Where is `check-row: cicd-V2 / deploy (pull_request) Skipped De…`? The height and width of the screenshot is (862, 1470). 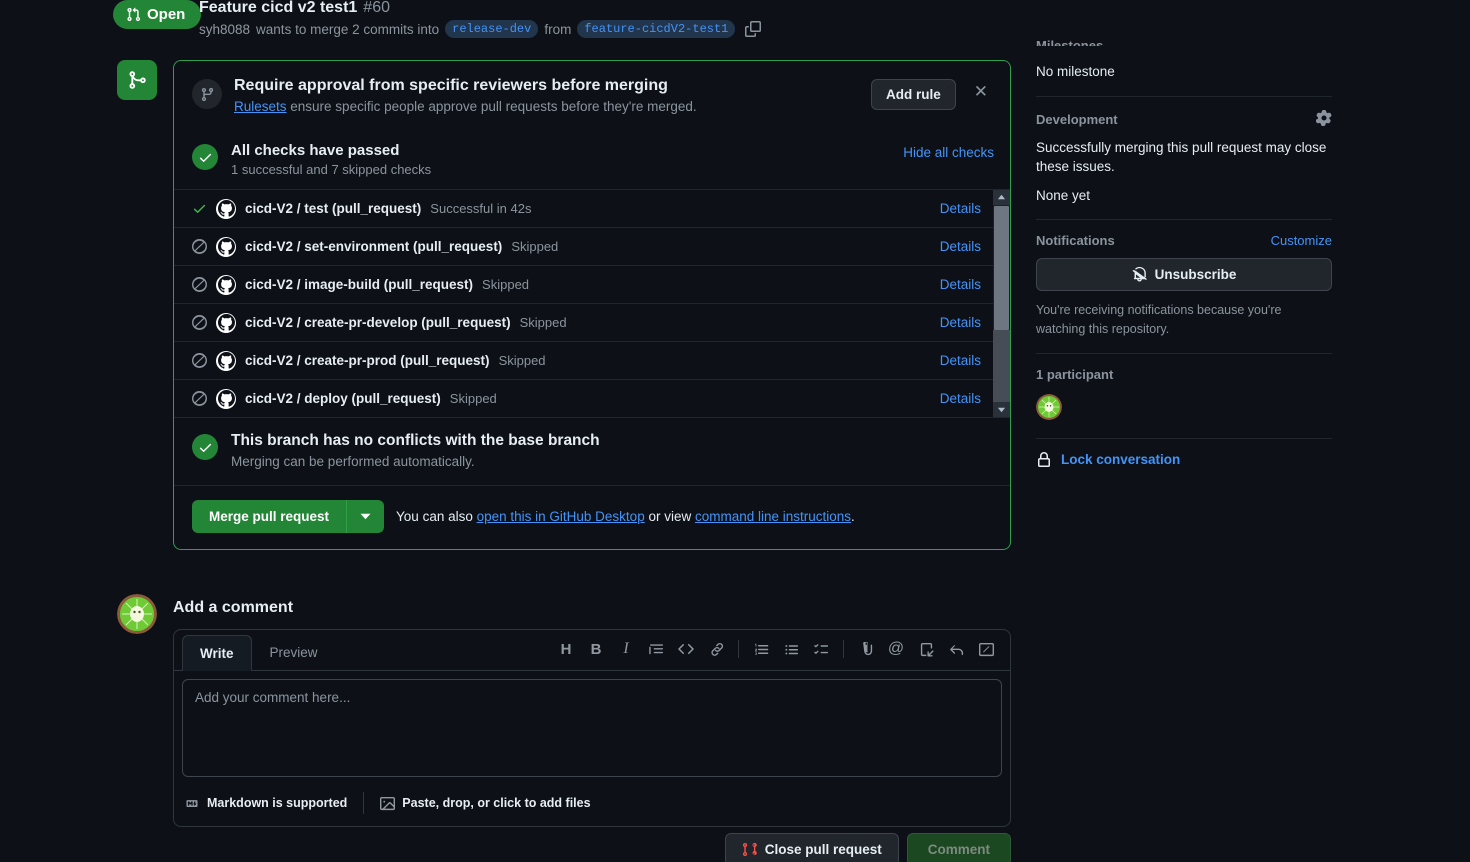 check-row: cicd-V2 / deploy (pull_request) Skipped De… is located at coordinates (583, 398).